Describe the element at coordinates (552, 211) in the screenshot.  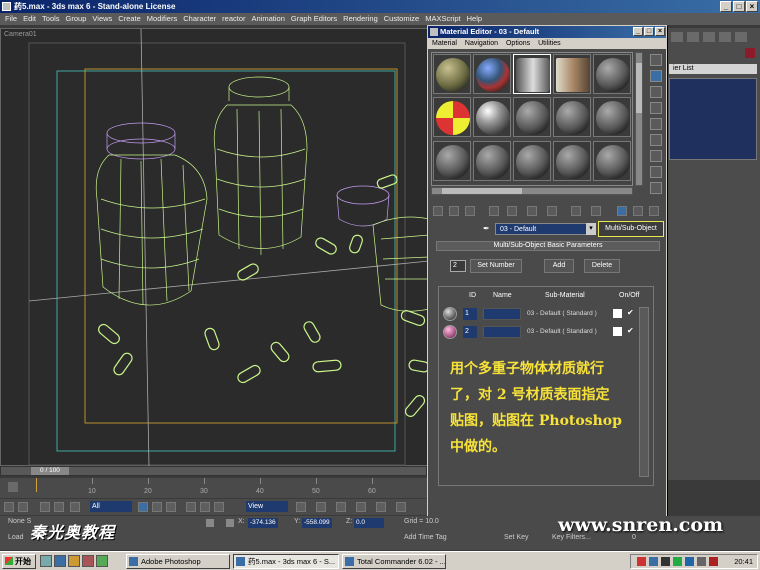
I see `put-to-library-icon` at that location.